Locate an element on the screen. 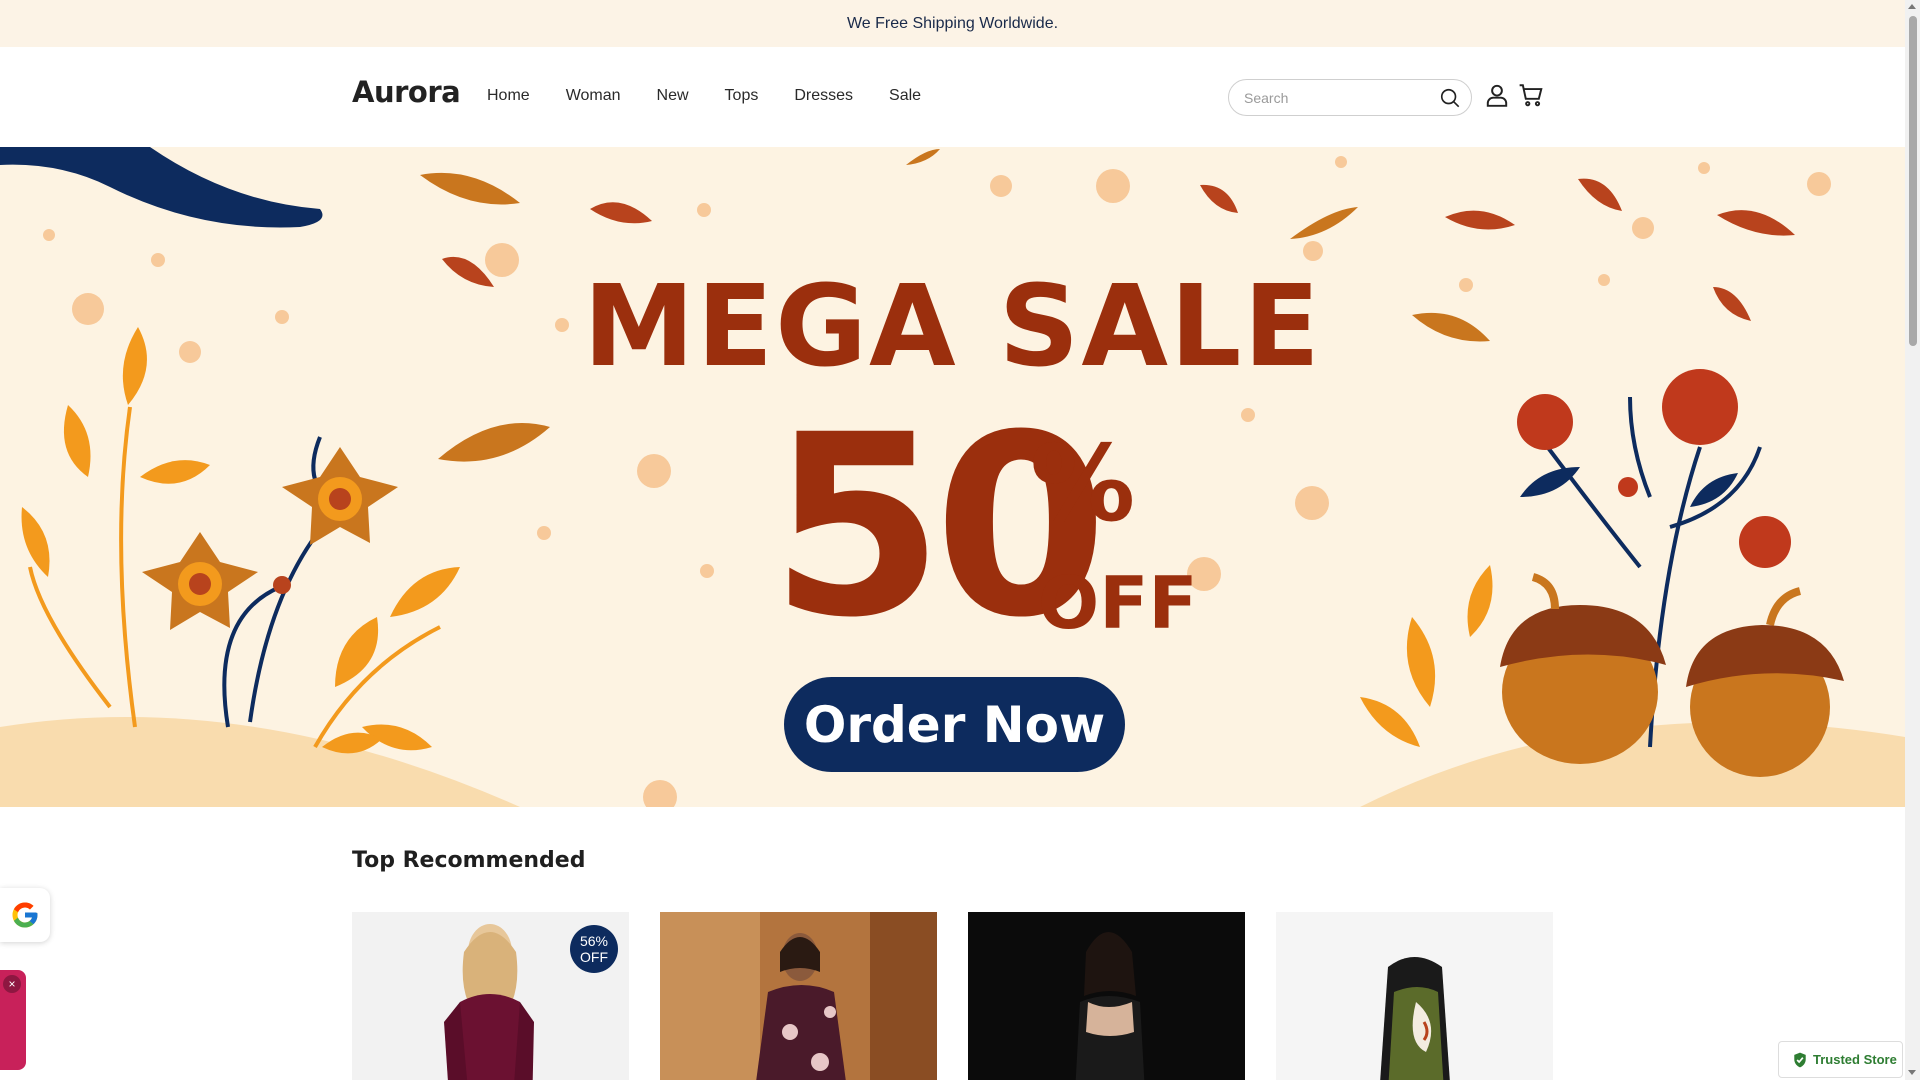  trusted-store-badge: Trusted Store is located at coordinates (1840, 1059).